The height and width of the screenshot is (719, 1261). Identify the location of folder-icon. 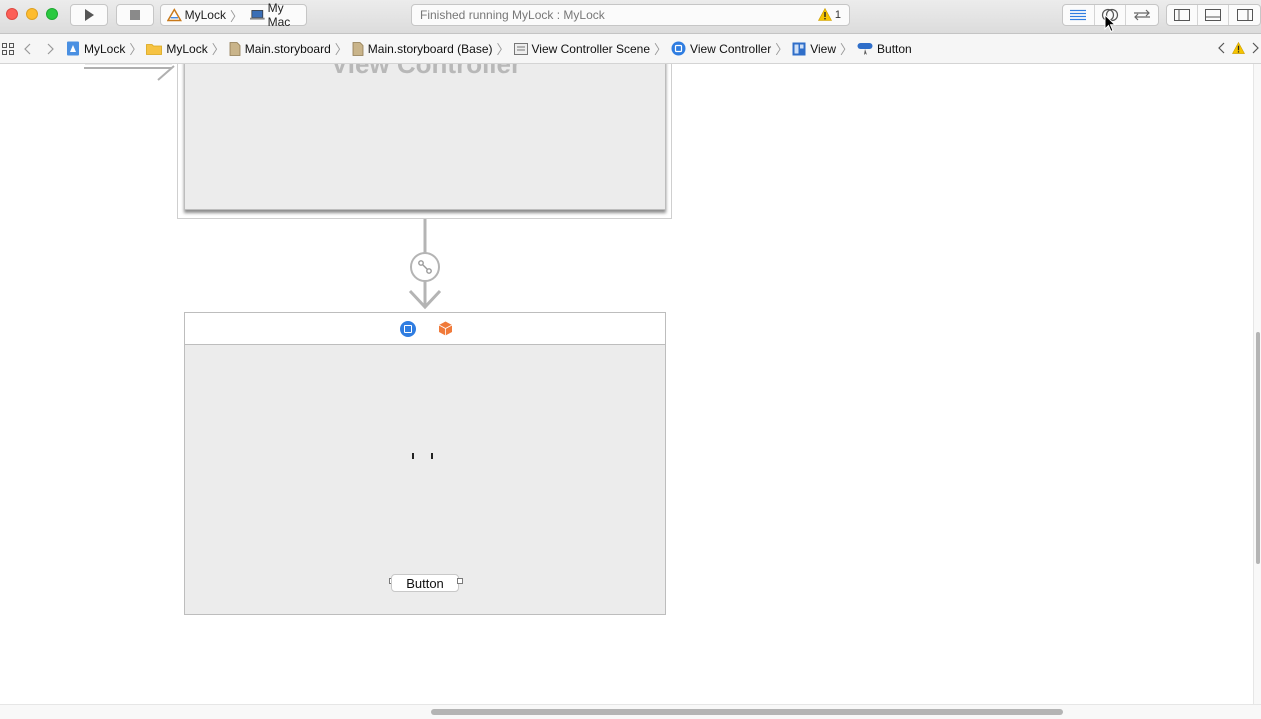
(154, 49).